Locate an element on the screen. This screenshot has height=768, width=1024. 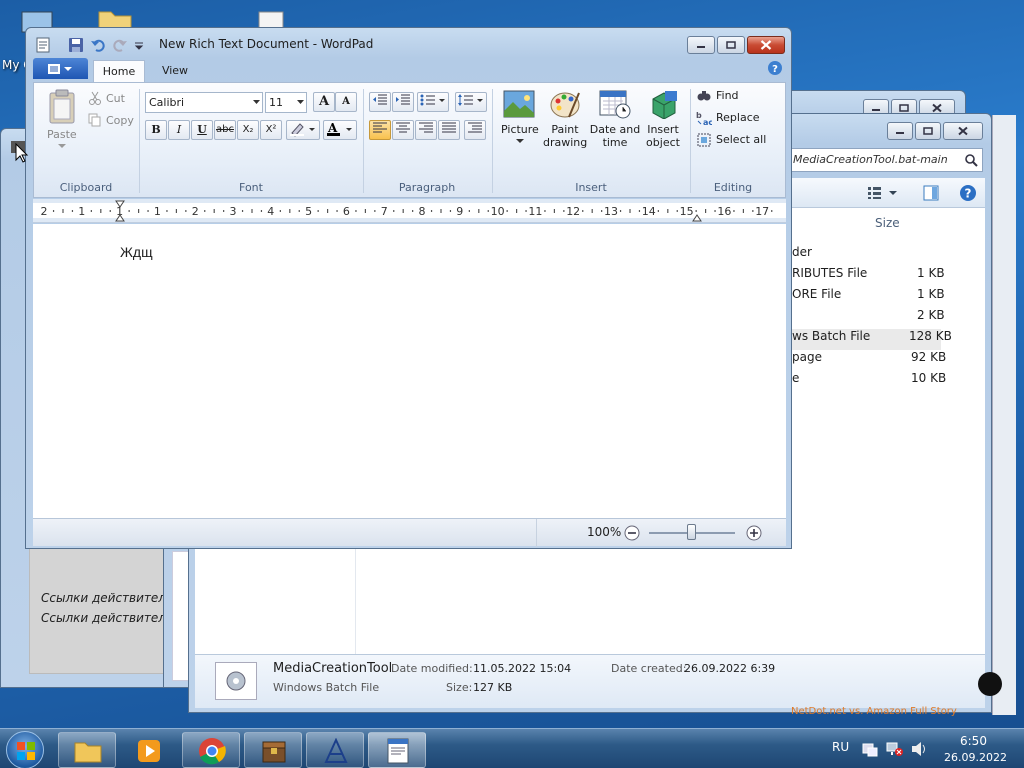
ruler: 2 1 1 1 2 3 4 5 6 7 8 9 10 11 12 13 14 15 16 17 is located at coordinates (409, 211).